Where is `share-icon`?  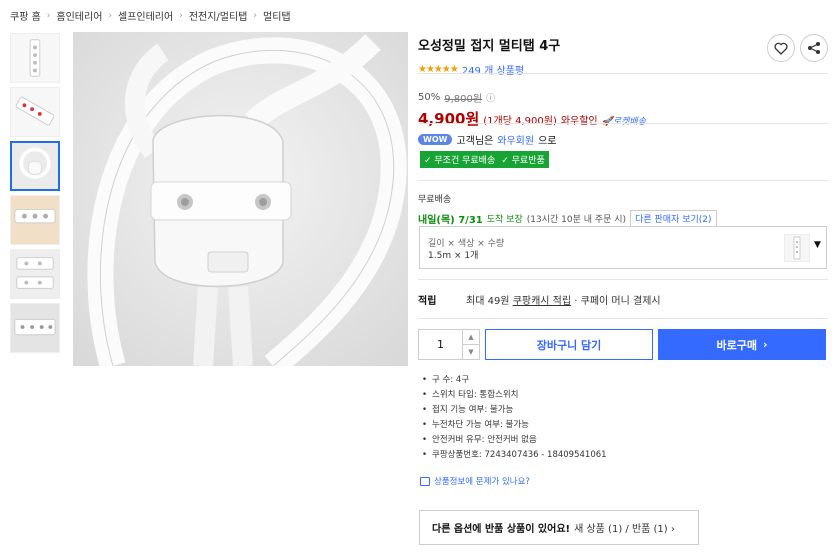
share-icon is located at coordinates (814, 48).